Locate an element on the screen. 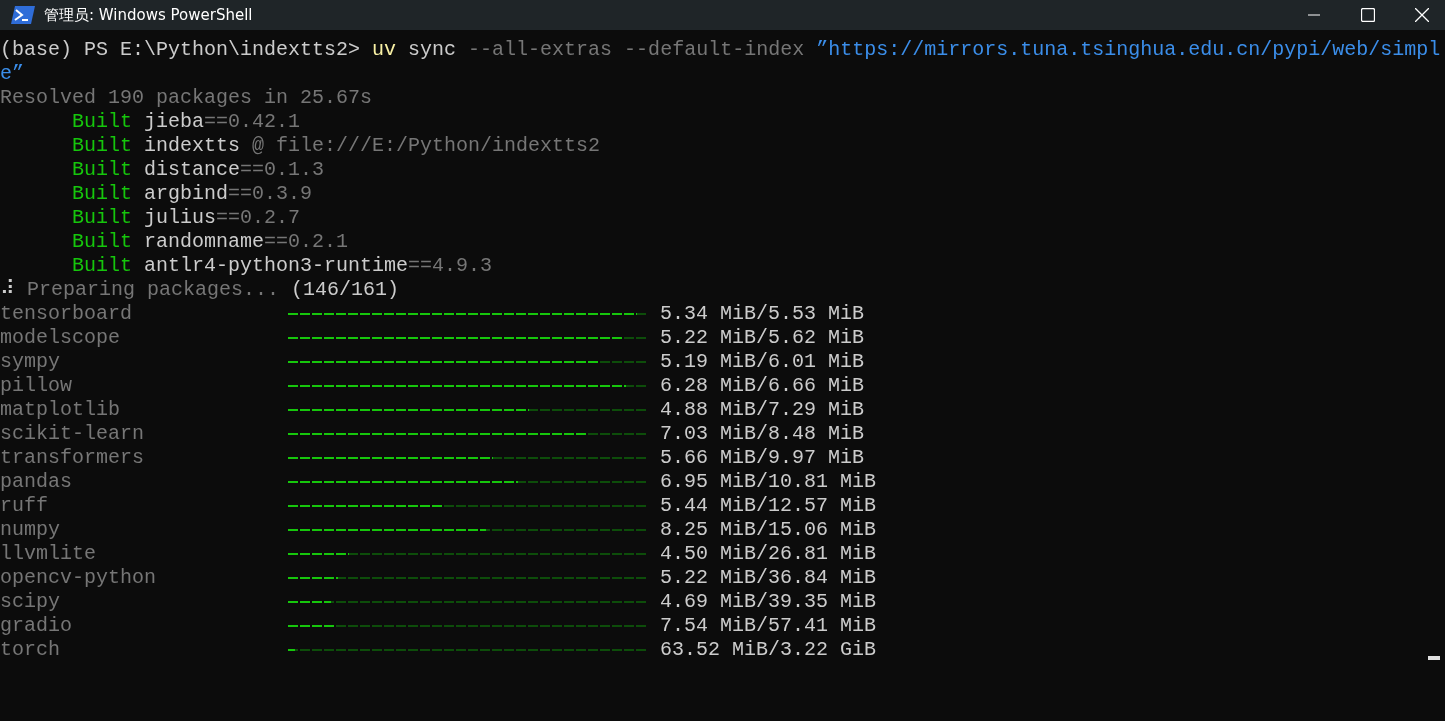 The width and height of the screenshot is (1445, 721). download-size: 6.95 MiB/10.81 MiB is located at coordinates (768, 482).